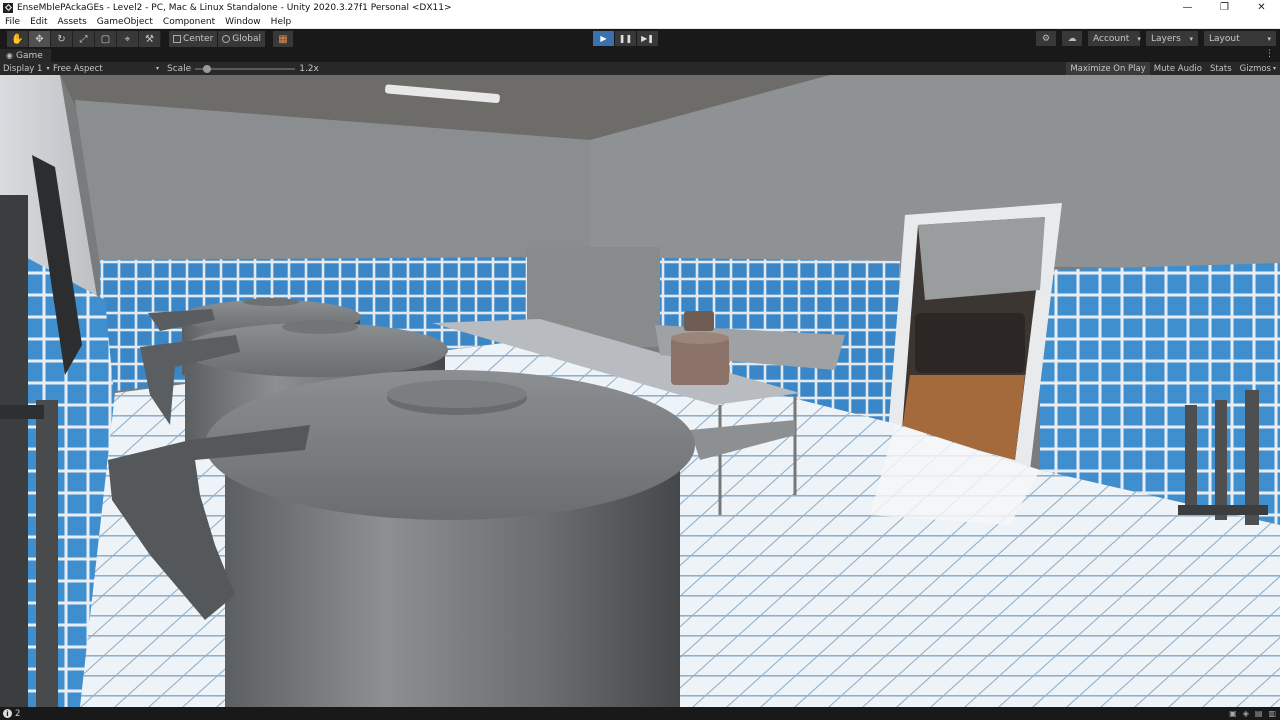 The height and width of the screenshot is (720, 1280). Describe the element at coordinates (1178, 68) in the screenshot. I see `mute-audio-toggle: Mute Audio` at that location.